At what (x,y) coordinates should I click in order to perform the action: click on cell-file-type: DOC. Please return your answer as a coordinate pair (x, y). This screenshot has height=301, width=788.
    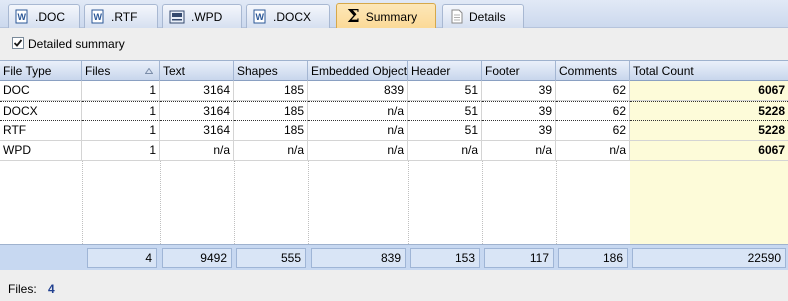
    Looking at the image, I should click on (41, 91).